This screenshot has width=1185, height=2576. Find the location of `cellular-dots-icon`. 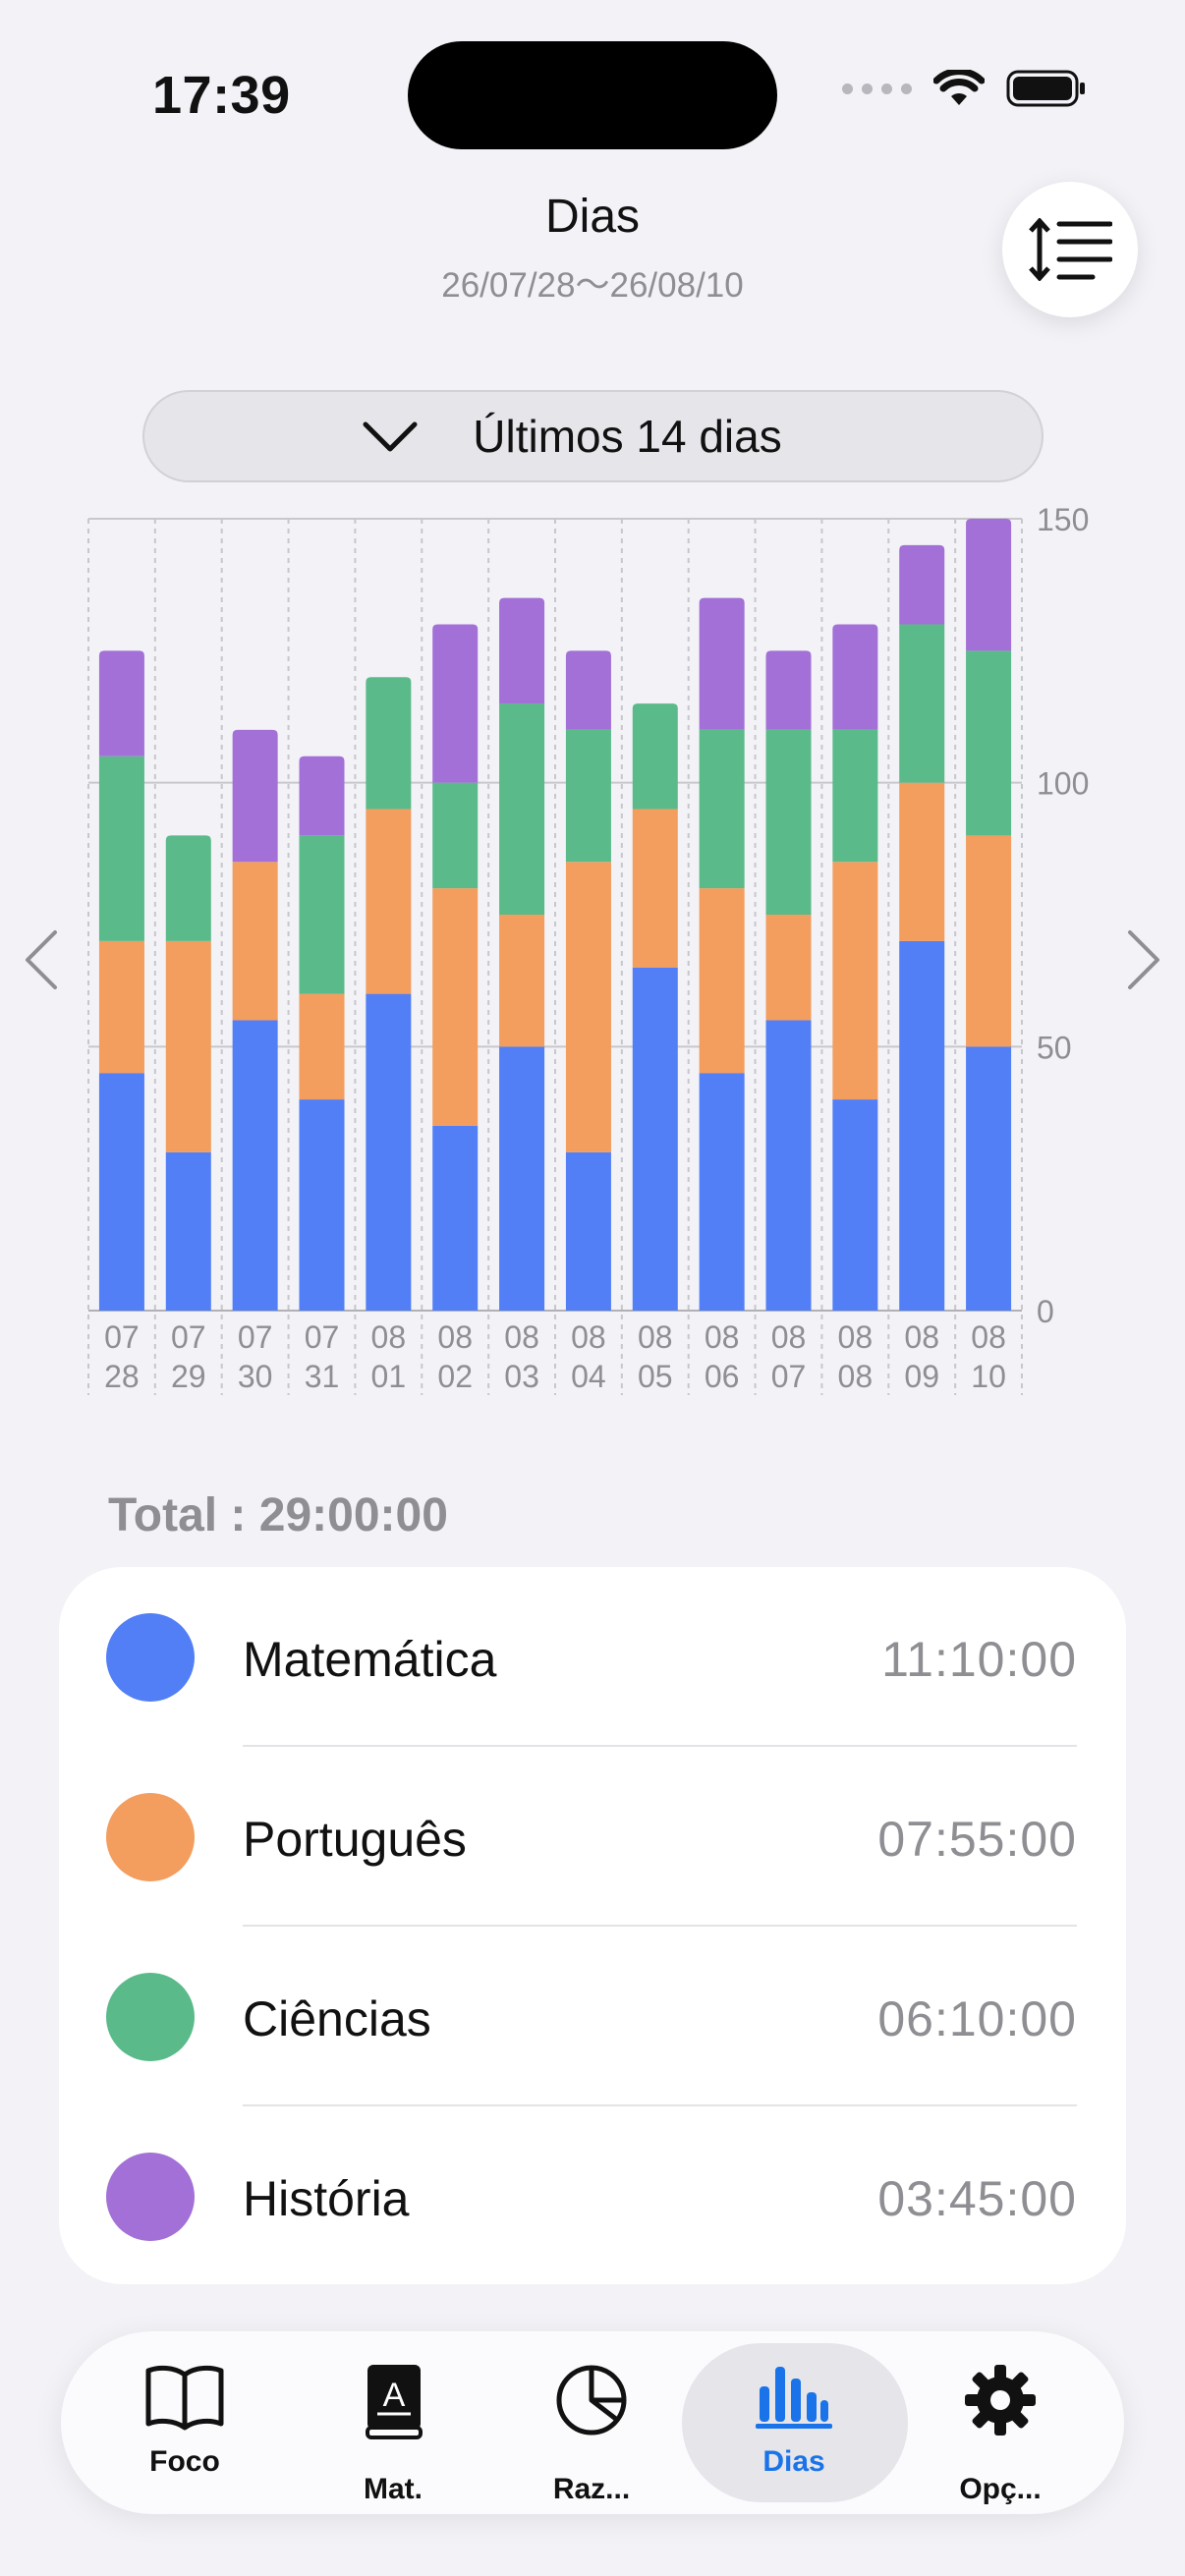

cellular-dots-icon is located at coordinates (877, 88).